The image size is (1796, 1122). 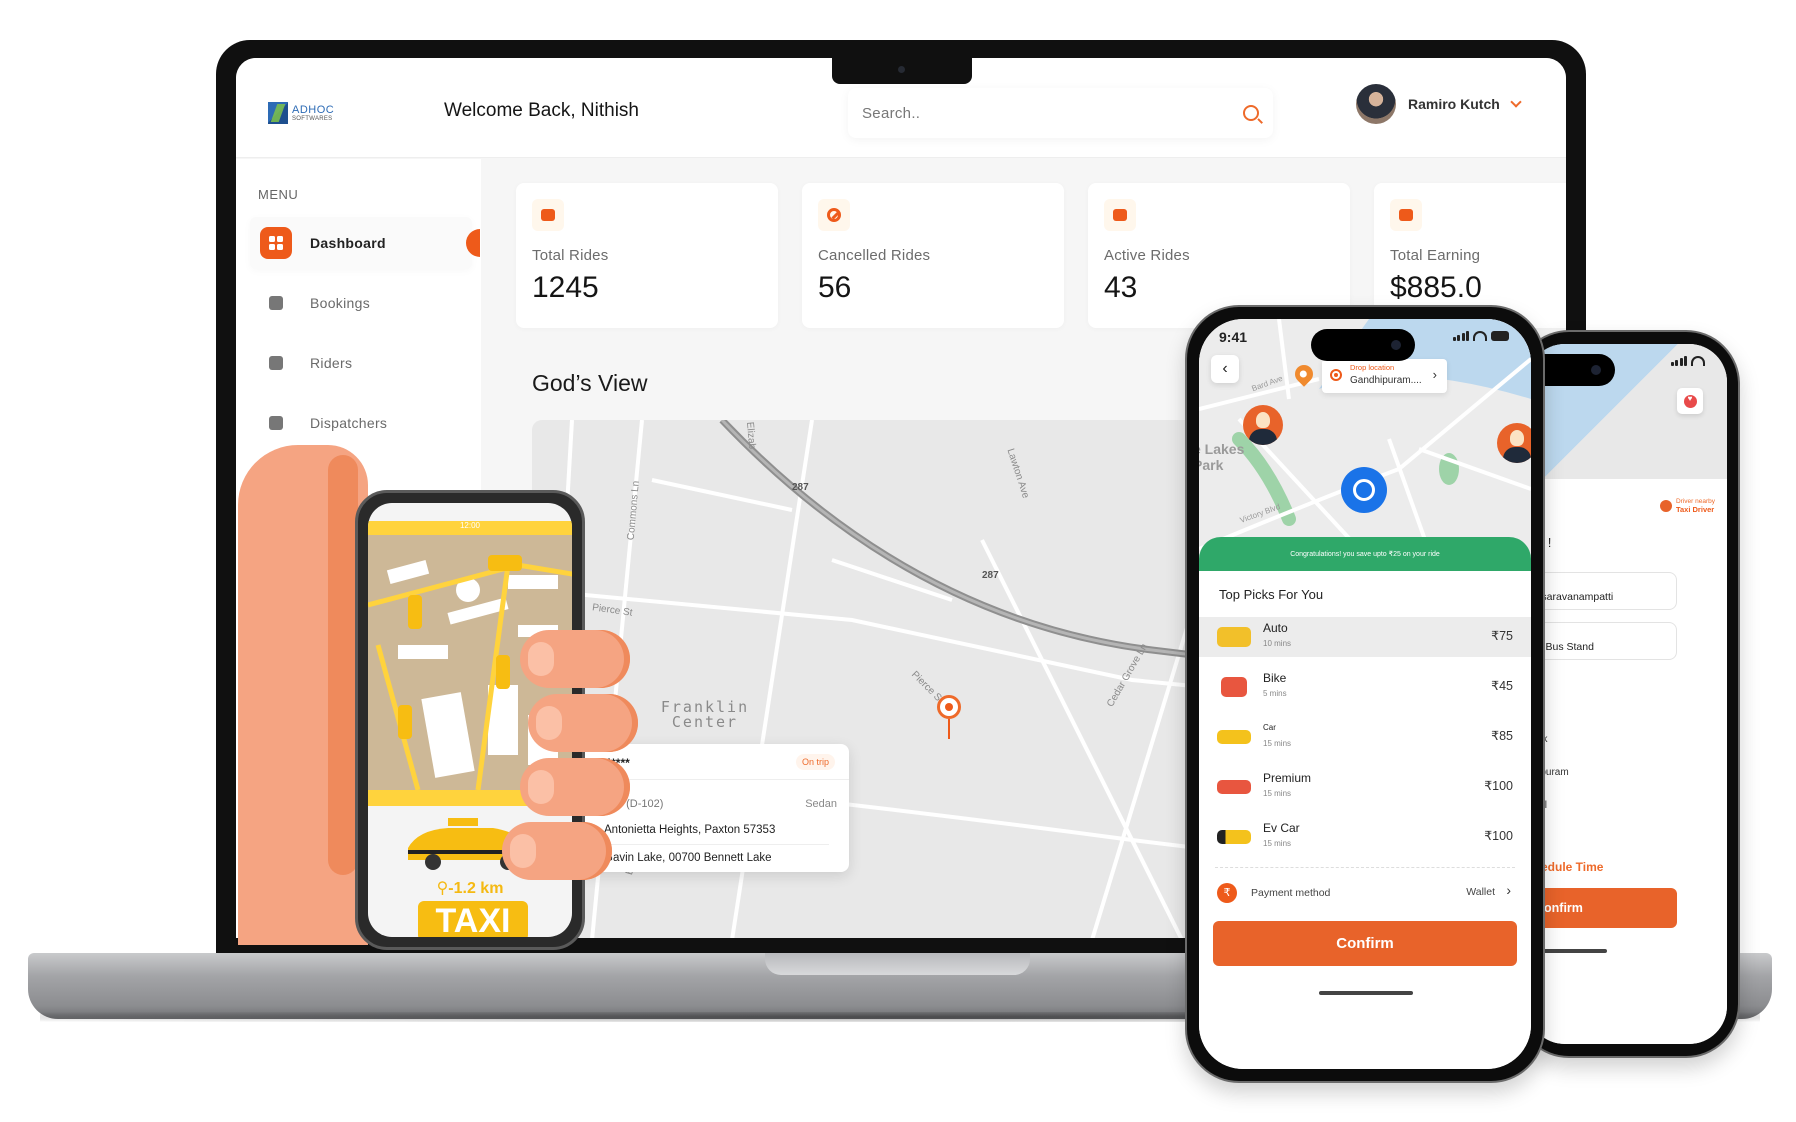 I want to click on map-label-place: Franklin Center, so click(x=705, y=714).